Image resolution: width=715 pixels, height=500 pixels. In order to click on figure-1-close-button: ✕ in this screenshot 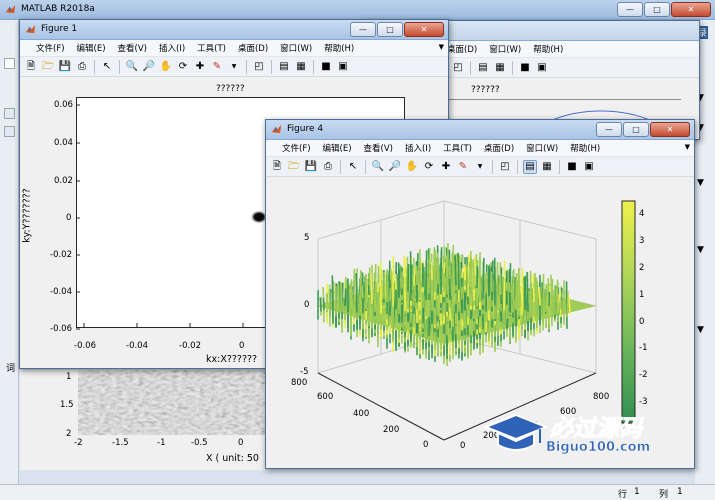, I will do `click(424, 29)`.